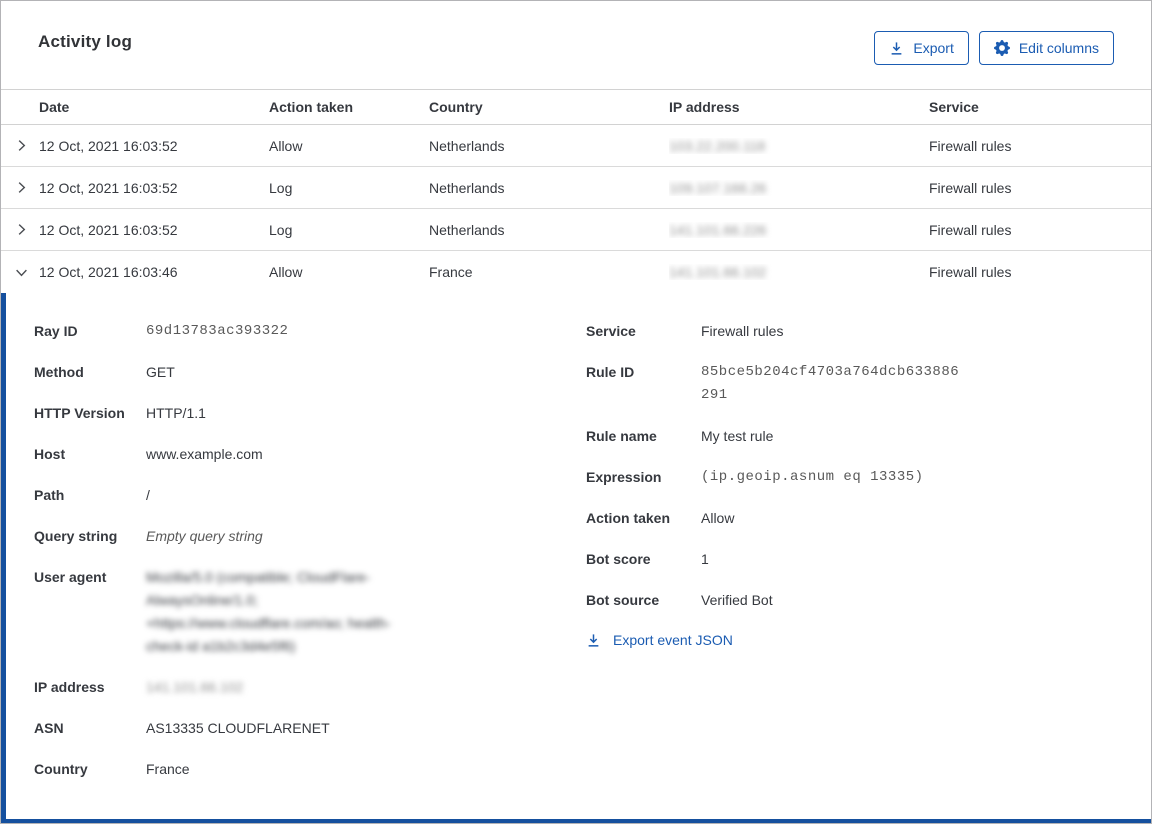 This screenshot has height=824, width=1152. Describe the element at coordinates (812, 477) in the screenshot. I see `detail-value: (ip.geoip.asnum eq 13335)` at that location.